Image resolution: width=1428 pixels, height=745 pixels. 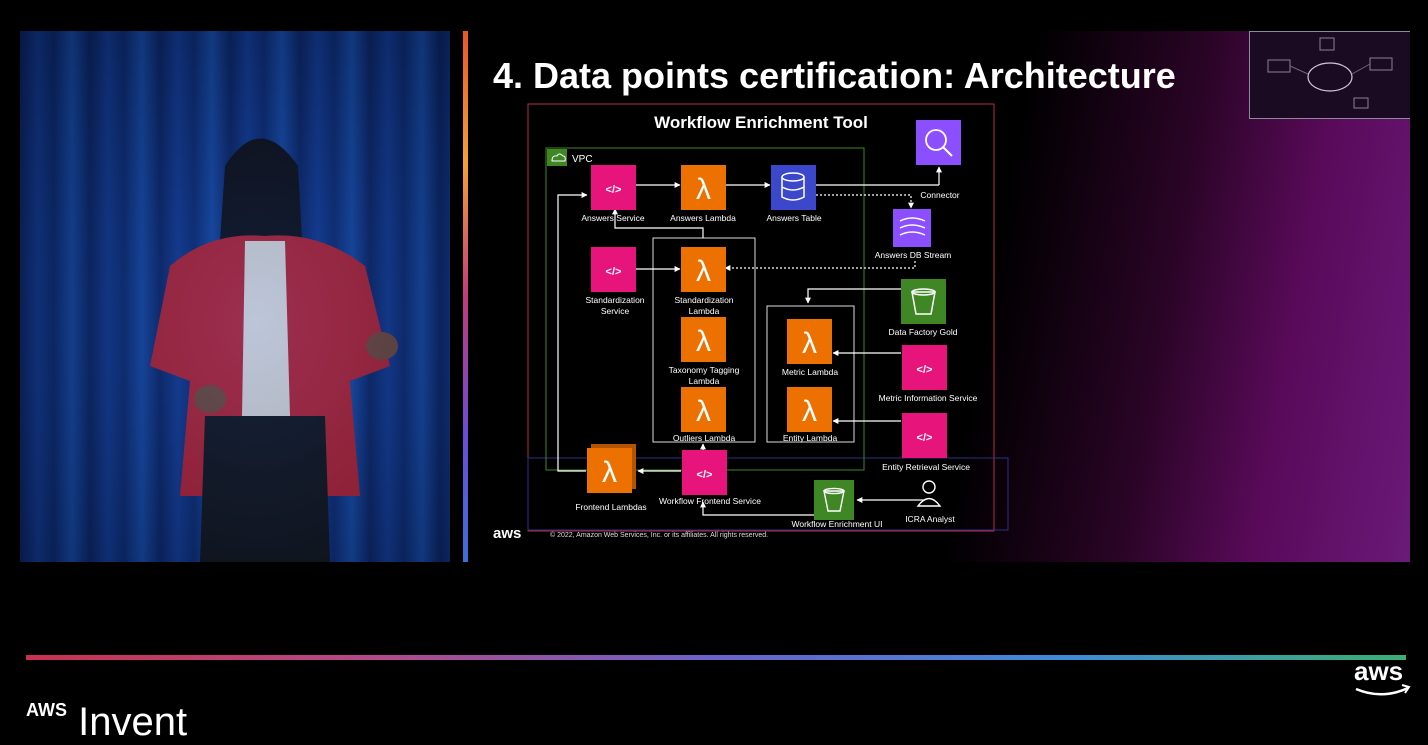 I want to click on thumbnail-diagram, so click(x=1330, y=73).